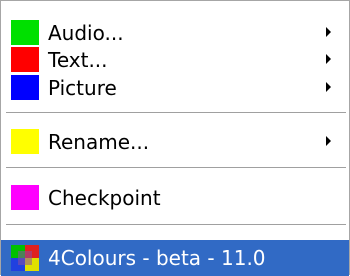  I want to click on blue-color-swatch-icon, so click(25, 87).